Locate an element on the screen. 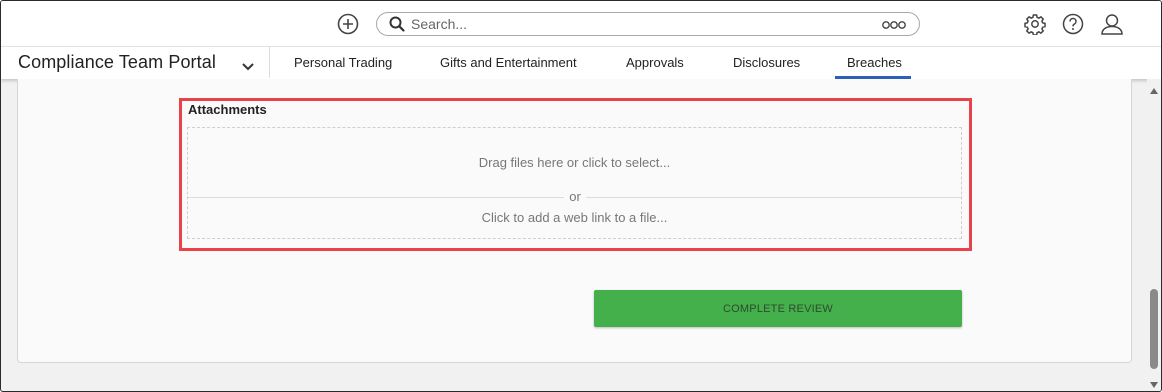 The height and width of the screenshot is (392, 1162). search-input is located at coordinates (631, 24).